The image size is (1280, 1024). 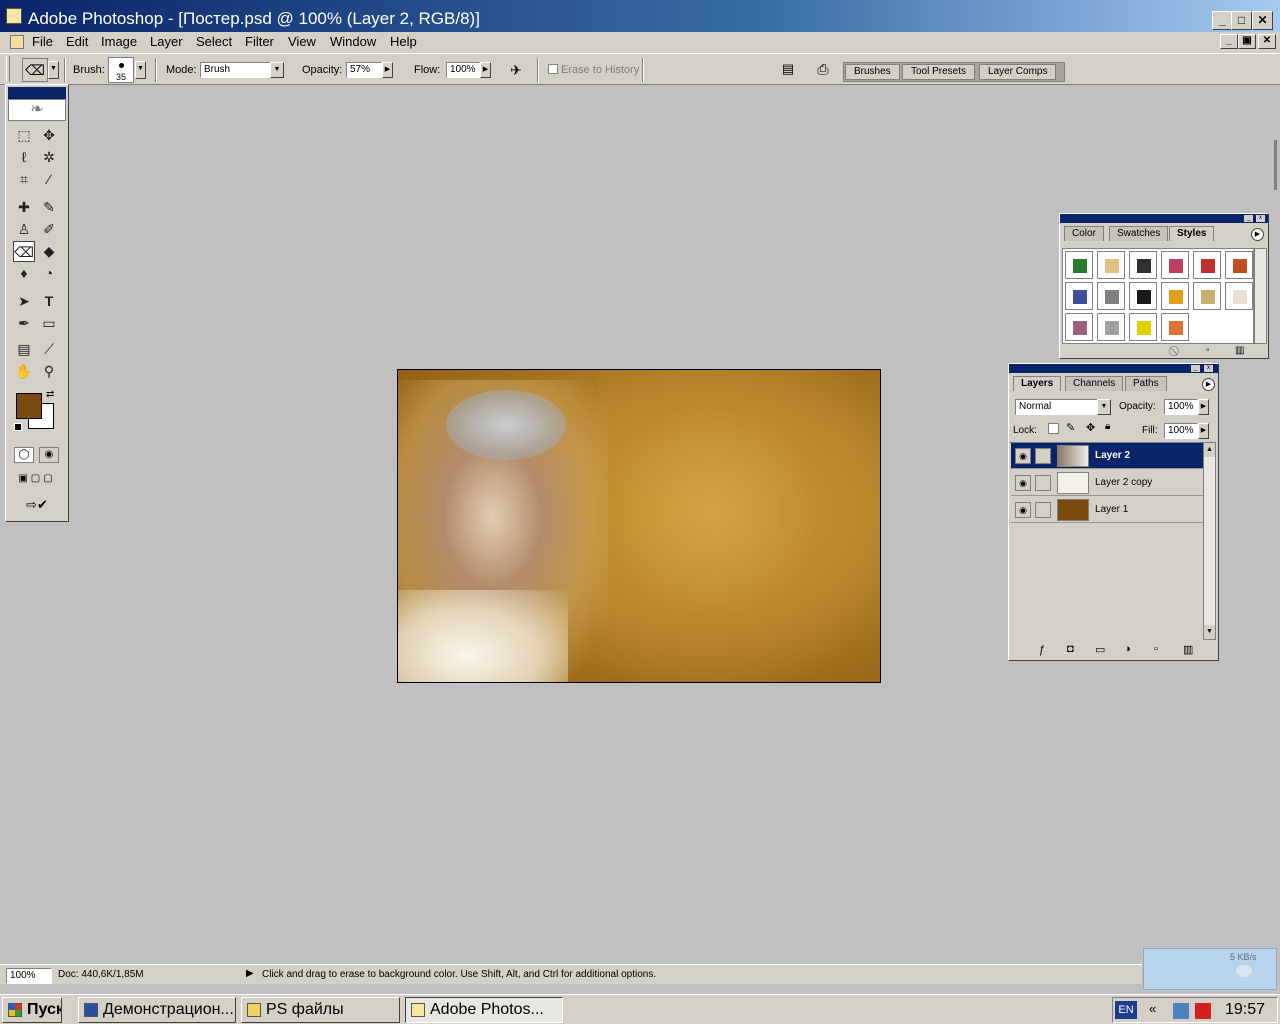 What do you see at coordinates (1042, 650) in the screenshot?
I see `layer-style-icon: ƒ` at bounding box center [1042, 650].